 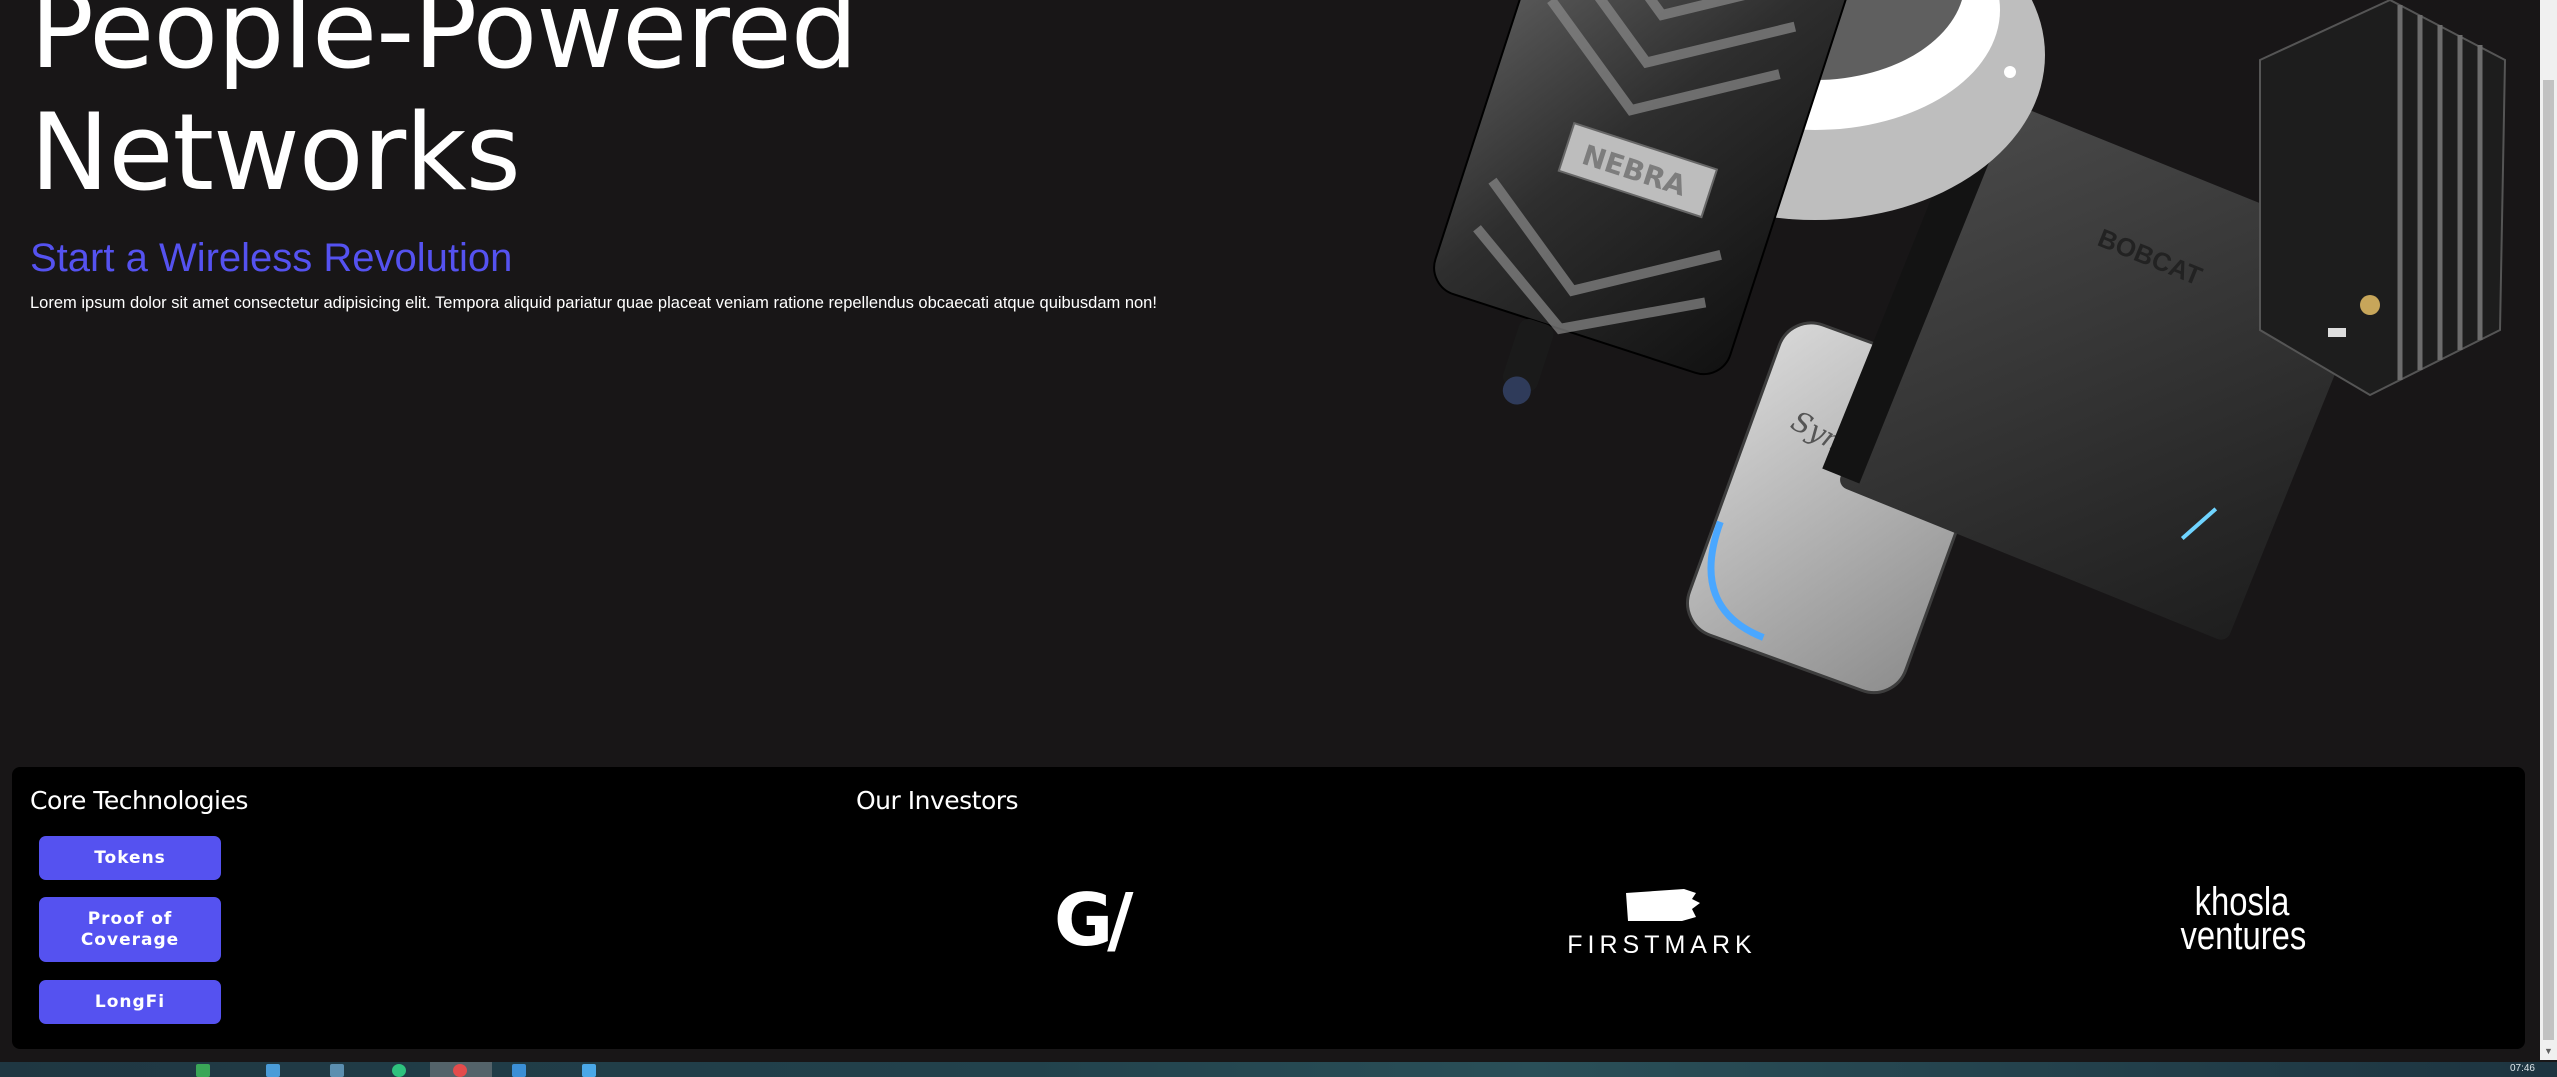 I want to click on gv-logo-text: G/, so click(x=1093, y=920).